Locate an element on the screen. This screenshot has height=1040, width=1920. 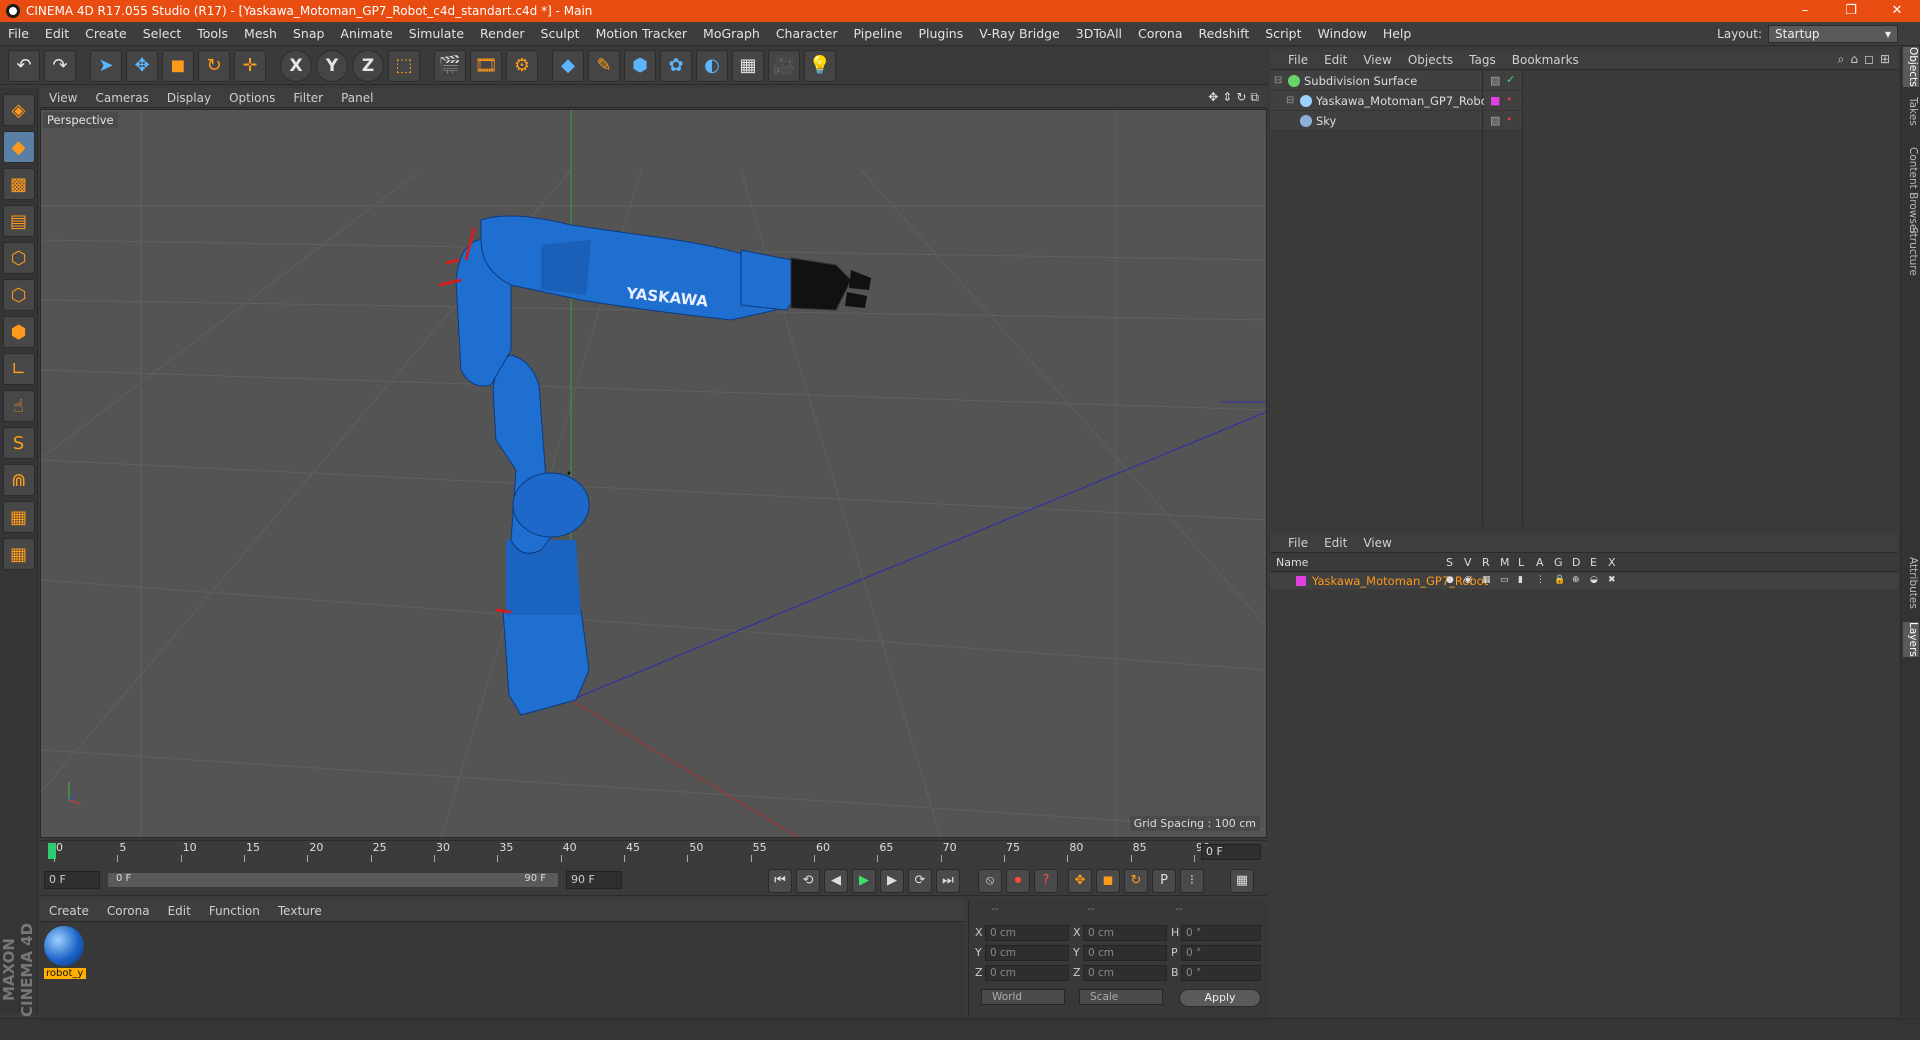
timeline-ruler: 051015202530354045505560657075808590 0 F is located at coordinates (653, 851).